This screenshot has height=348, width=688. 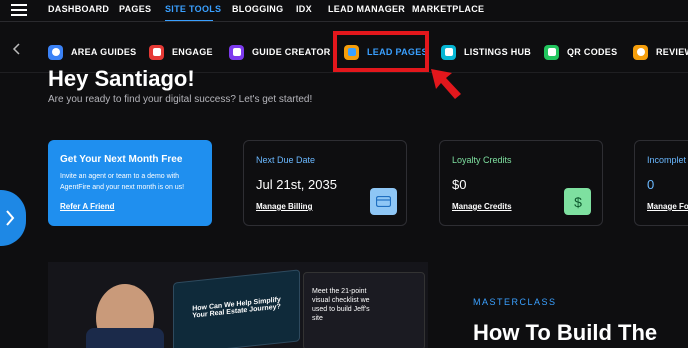 What do you see at coordinates (640, 52) in the screenshot?
I see `review-icon` at bounding box center [640, 52].